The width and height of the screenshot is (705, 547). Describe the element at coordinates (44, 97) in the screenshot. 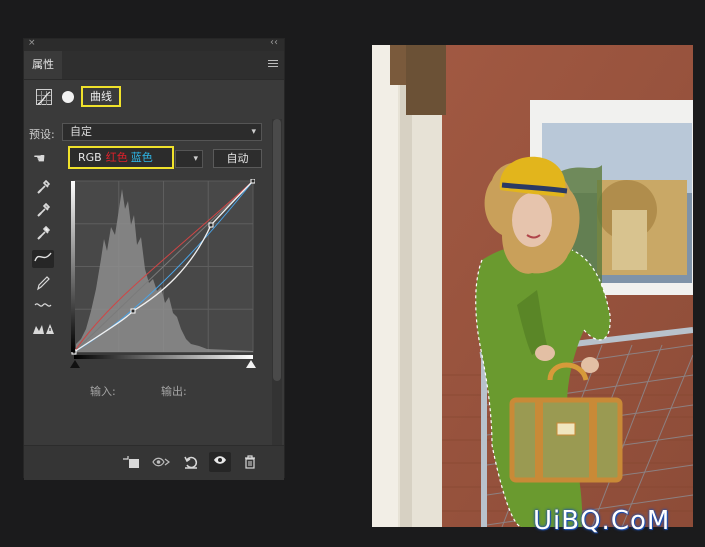

I see `curves-adjustment-icon` at that location.